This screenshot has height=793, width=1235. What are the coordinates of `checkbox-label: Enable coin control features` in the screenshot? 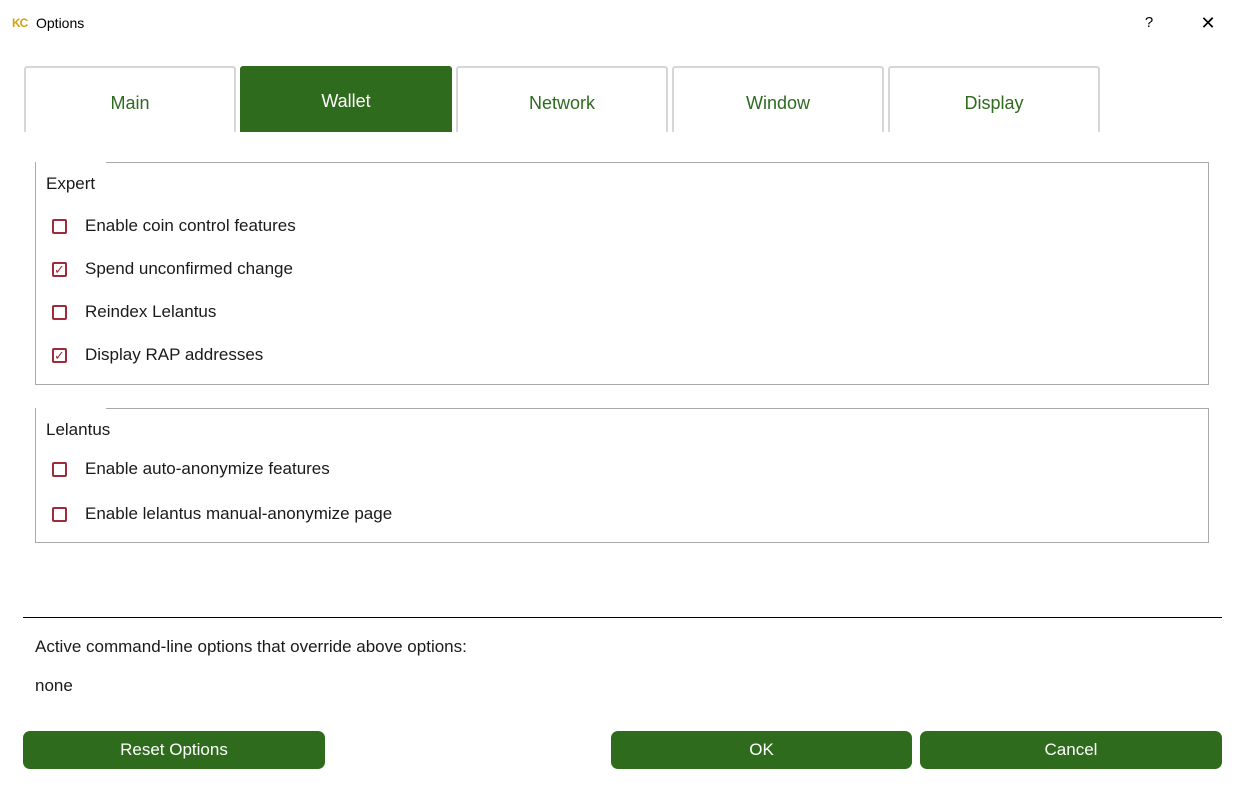 It's located at (190, 225).